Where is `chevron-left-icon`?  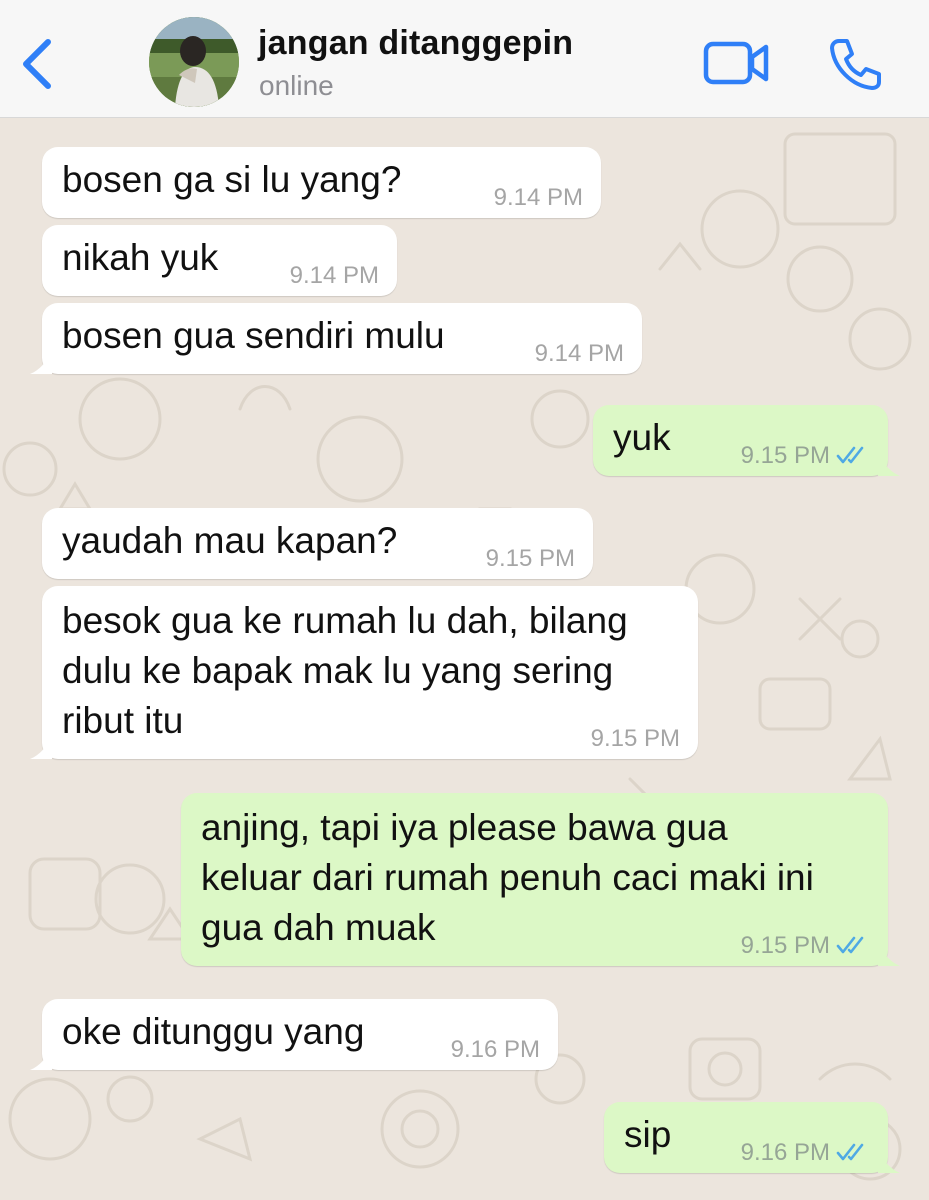 chevron-left-icon is located at coordinates (37, 64).